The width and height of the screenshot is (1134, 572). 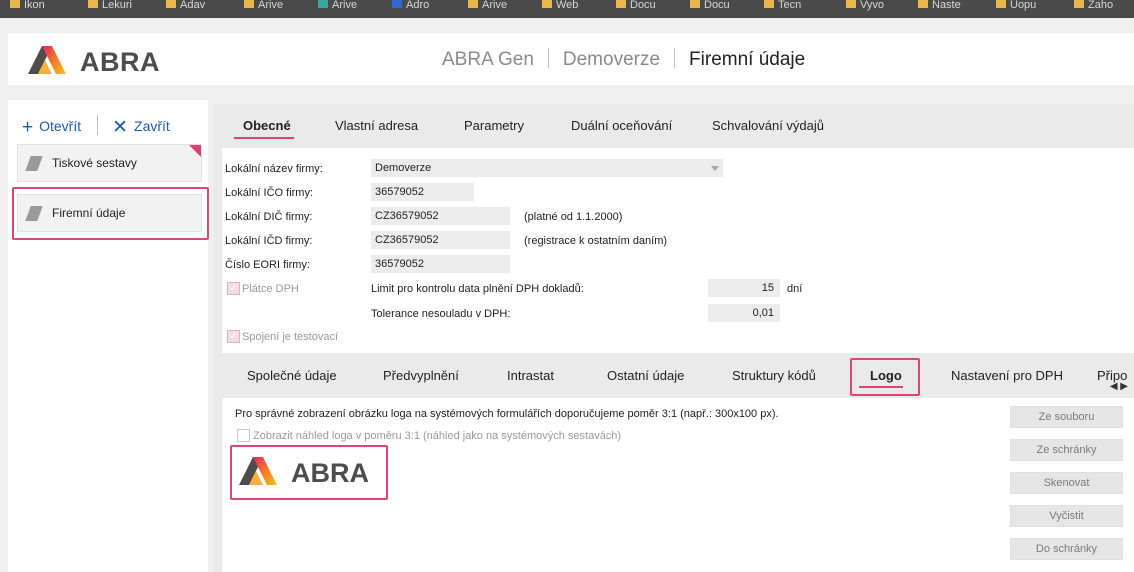 I want to click on vat-payer-checkbox: ✓, so click(x=233, y=288).